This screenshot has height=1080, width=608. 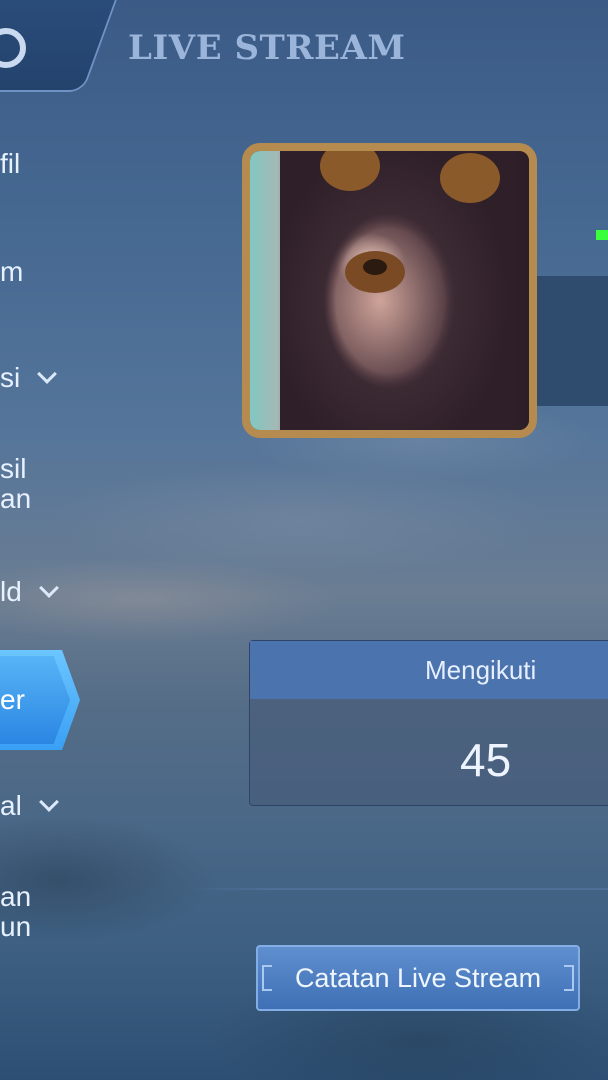 I want to click on sidebar-item-label: fil, so click(x=10, y=163).